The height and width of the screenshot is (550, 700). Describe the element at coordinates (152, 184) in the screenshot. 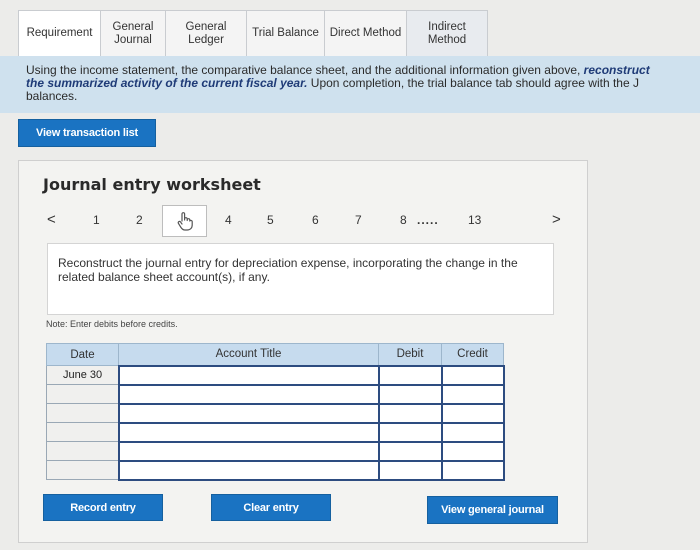

I see `worksheet-title: Journal entry worksheet` at that location.